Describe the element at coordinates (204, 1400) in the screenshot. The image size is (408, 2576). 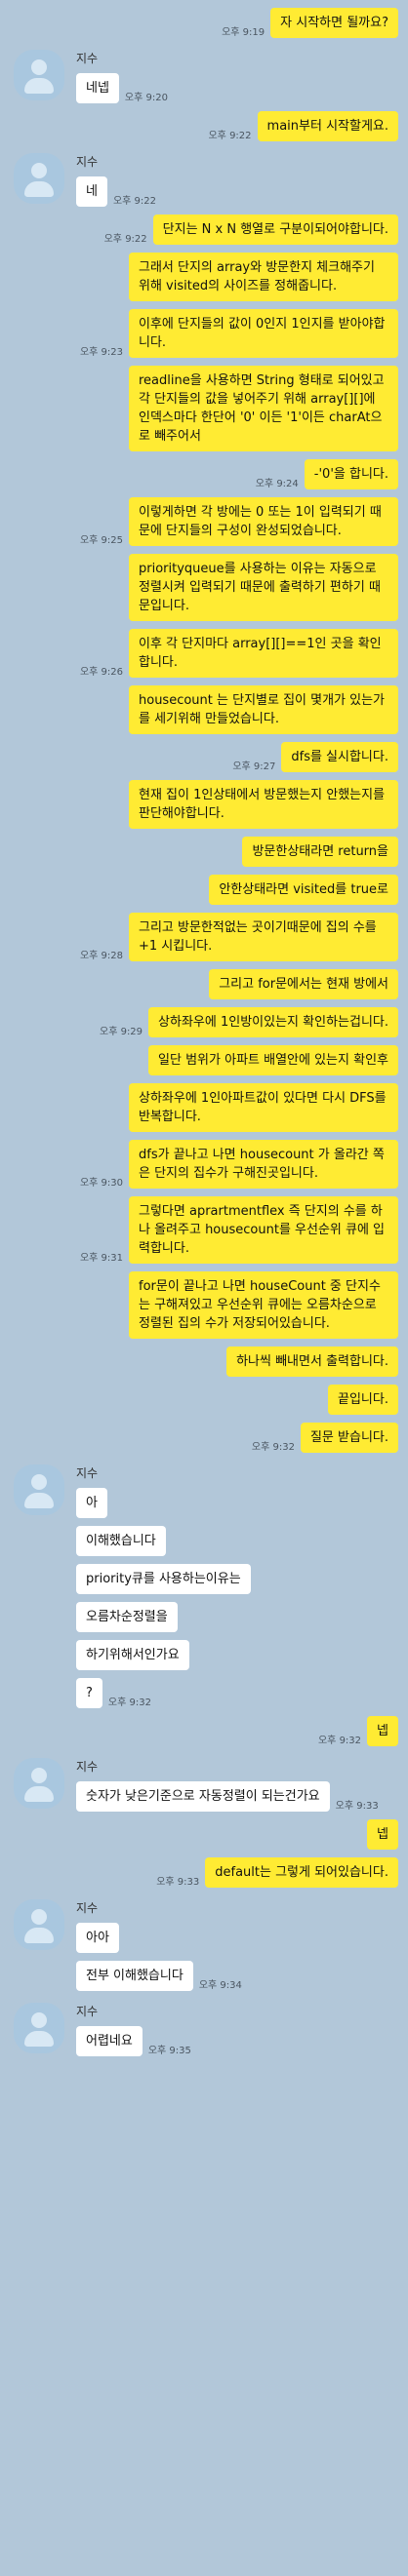
I see `my-message: 끝입니다.` at that location.